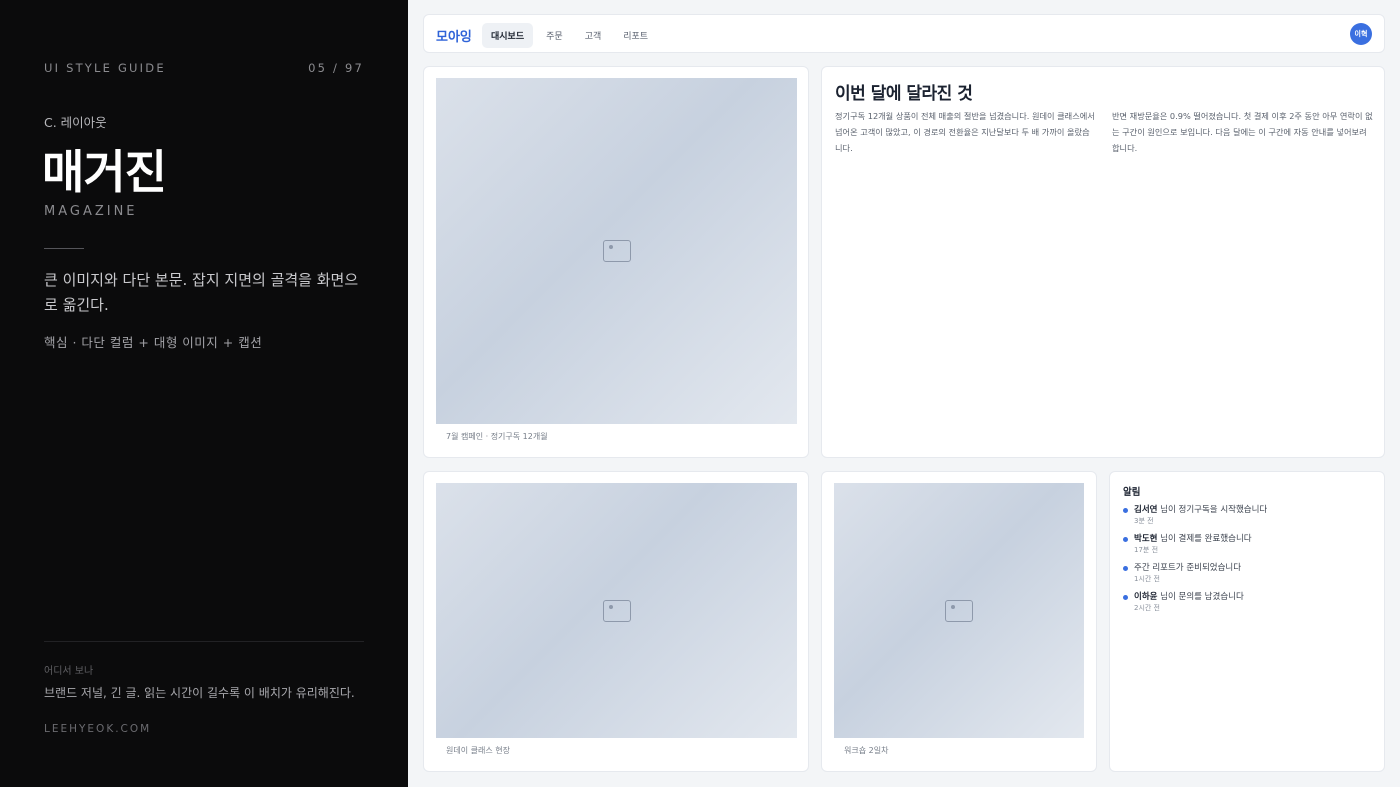 The width and height of the screenshot is (1400, 787). I want to click on page-counter: 05 / 97, so click(336, 68).